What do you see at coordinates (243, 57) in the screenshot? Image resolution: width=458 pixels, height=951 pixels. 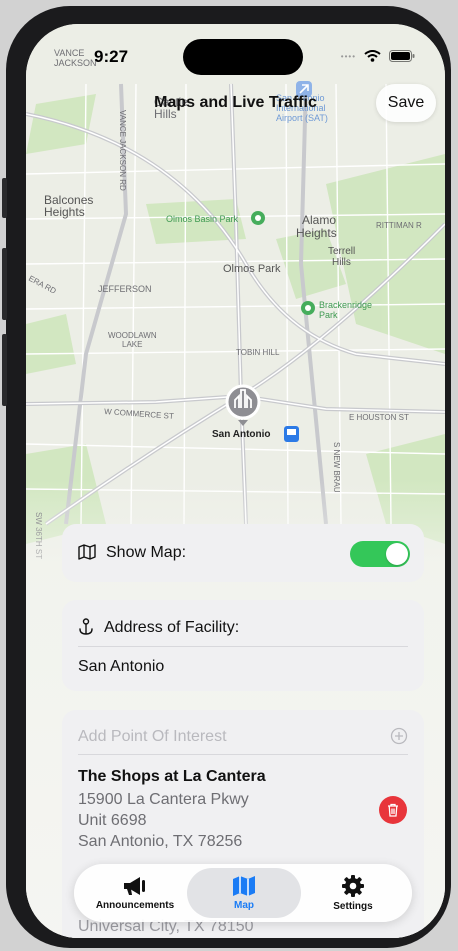 I see `dynamic-island` at bounding box center [243, 57].